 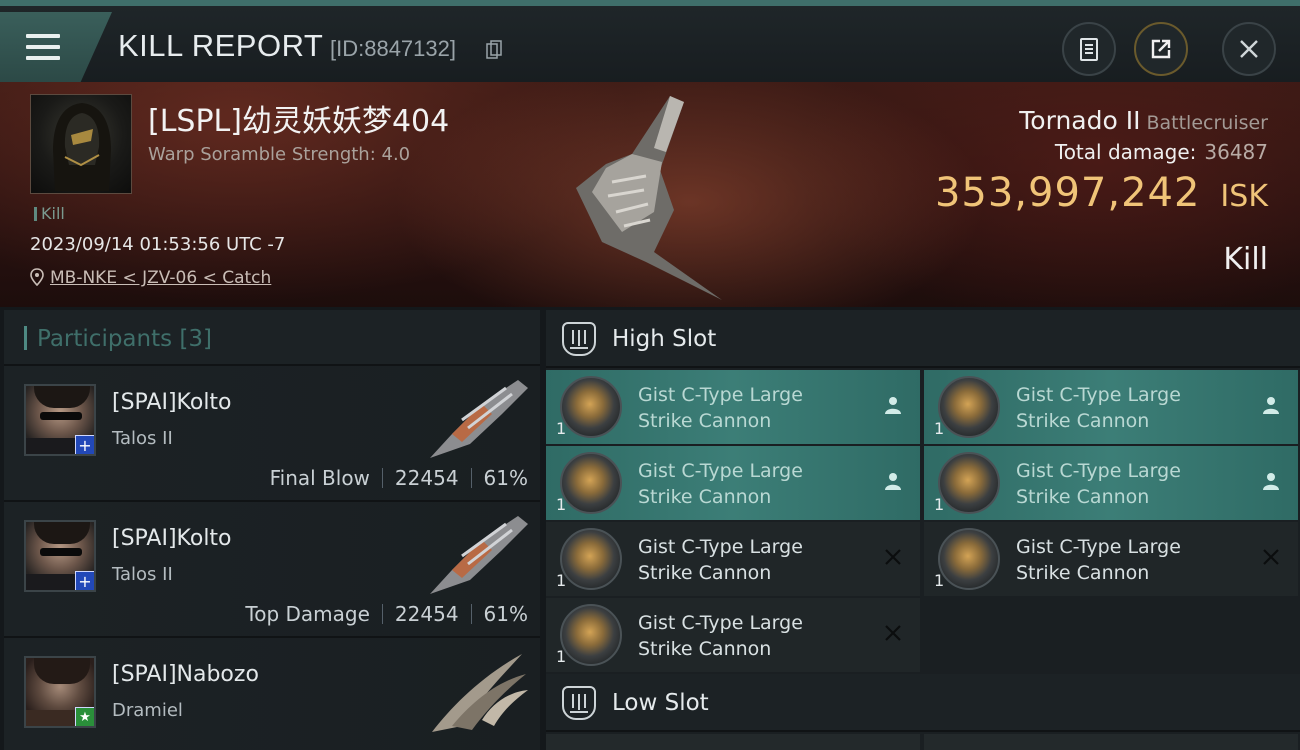 I want to click on kill-timestamp: 2023/09/14 01:53:56 UTC -7, so click(x=158, y=244).